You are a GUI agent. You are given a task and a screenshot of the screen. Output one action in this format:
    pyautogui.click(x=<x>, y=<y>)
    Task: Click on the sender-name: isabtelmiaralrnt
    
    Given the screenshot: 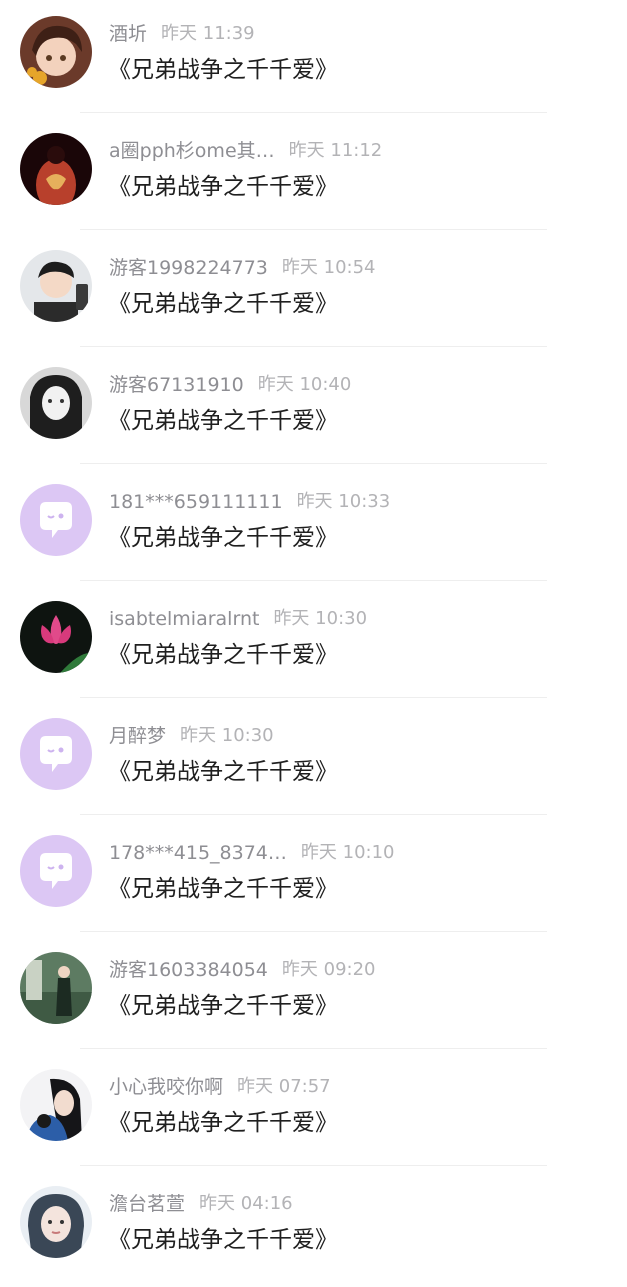 What is the action you would take?
    pyautogui.click(x=184, y=619)
    